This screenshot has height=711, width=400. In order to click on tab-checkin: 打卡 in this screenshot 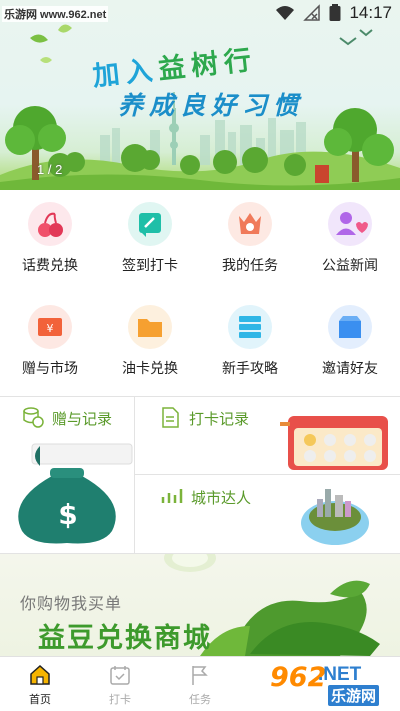, I will do `click(120, 684)`.